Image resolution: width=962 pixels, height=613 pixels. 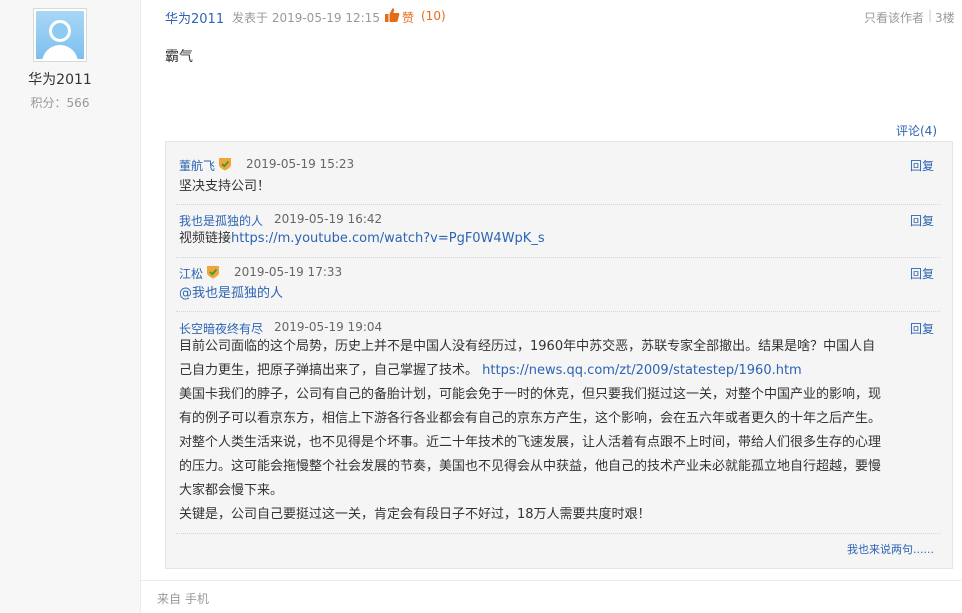 What do you see at coordinates (205, 238) in the screenshot?
I see `comment-text-prefix: 视频链接` at bounding box center [205, 238].